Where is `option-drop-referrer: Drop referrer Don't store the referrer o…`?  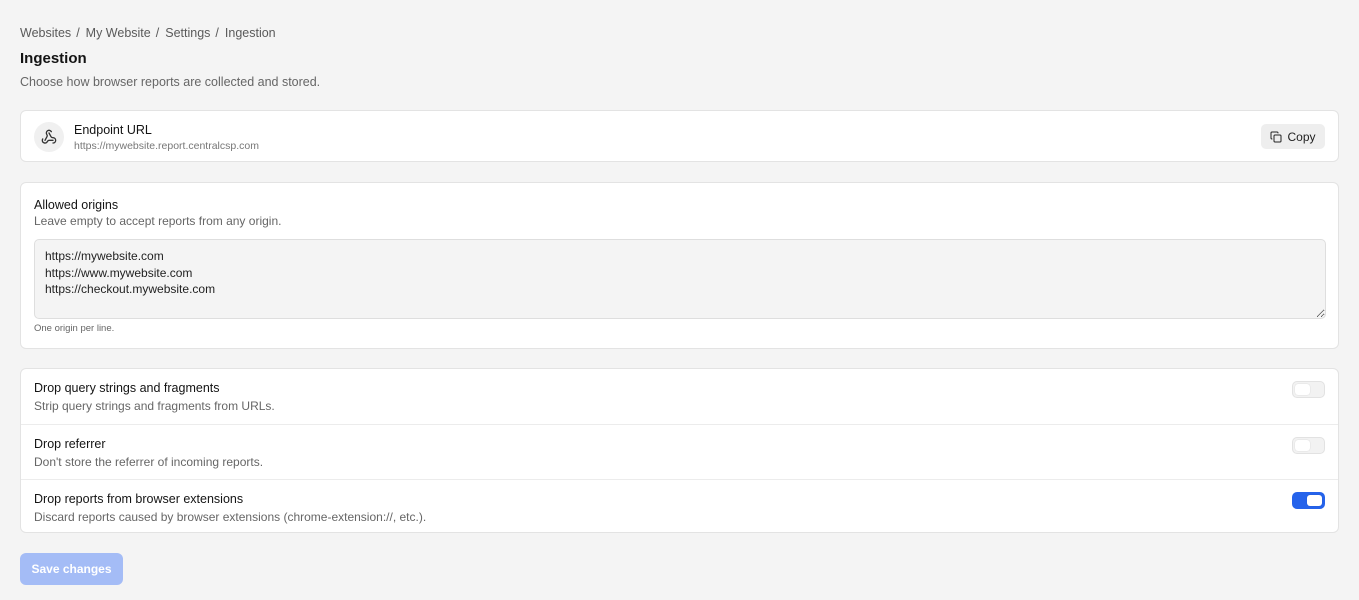 option-drop-referrer: Drop referrer Don't store the referrer o… is located at coordinates (679, 451).